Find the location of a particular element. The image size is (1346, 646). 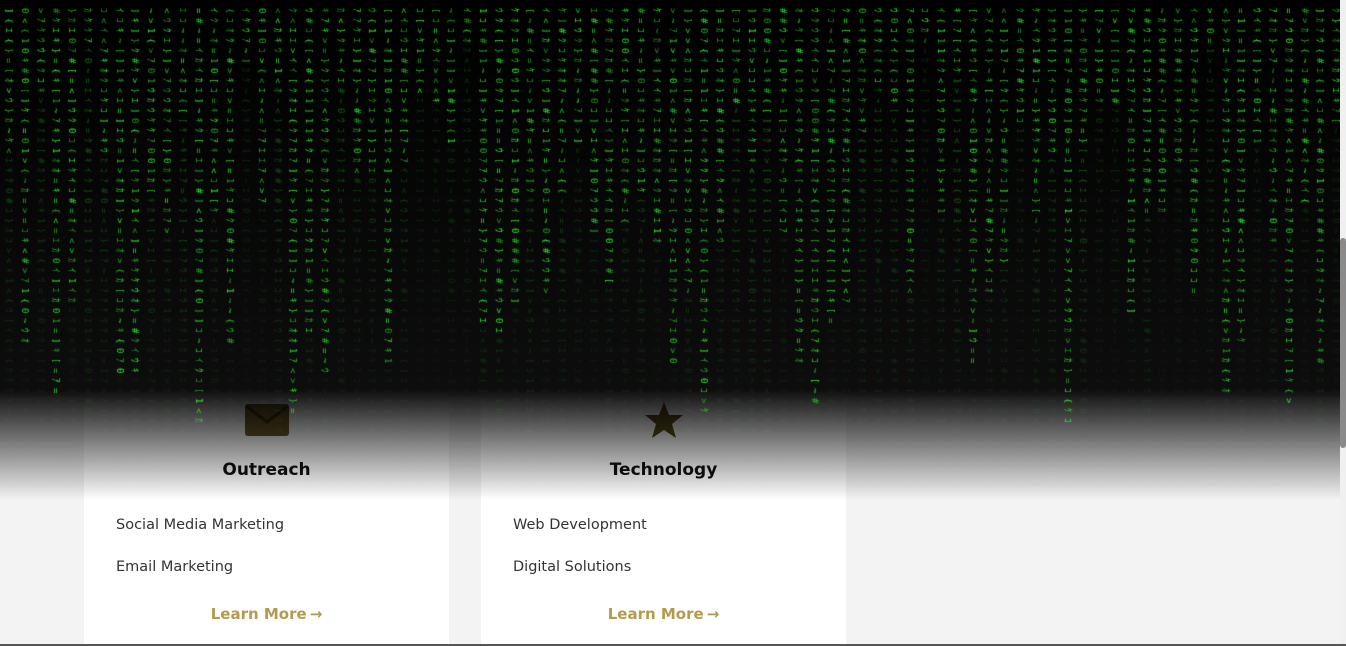

scrollbar-thumb is located at coordinates (1343, 343).